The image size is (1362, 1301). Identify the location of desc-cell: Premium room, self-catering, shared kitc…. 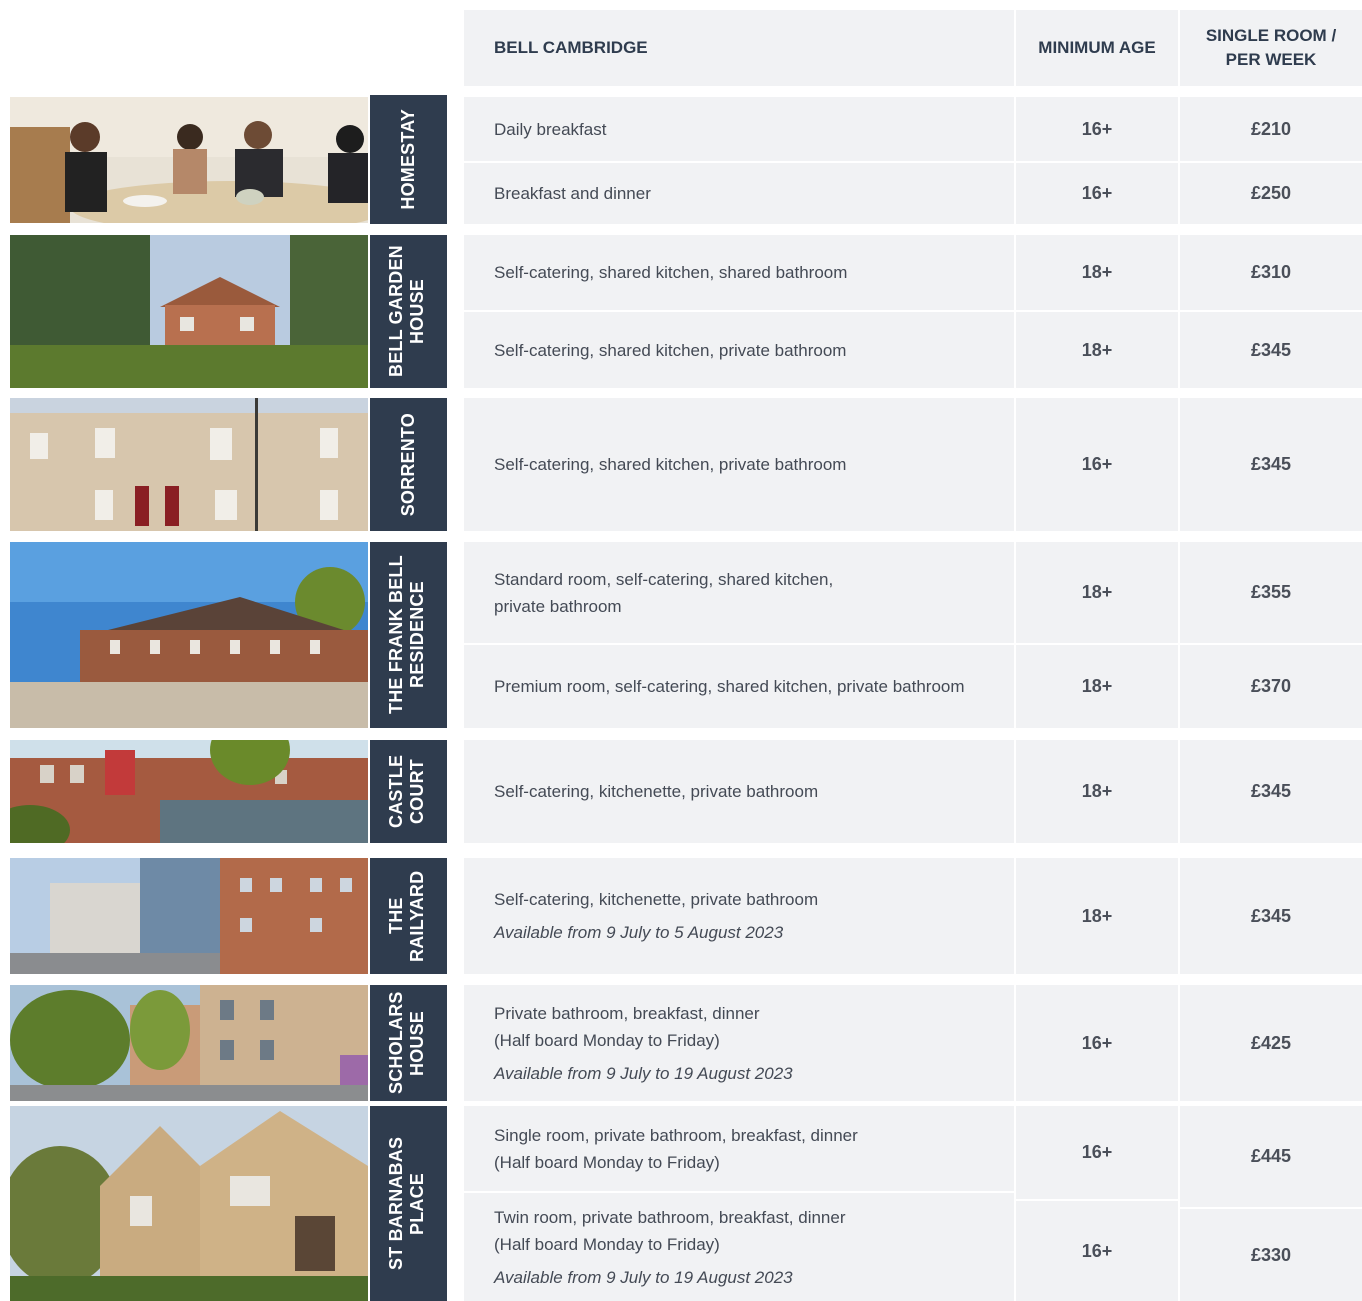
(739, 686).